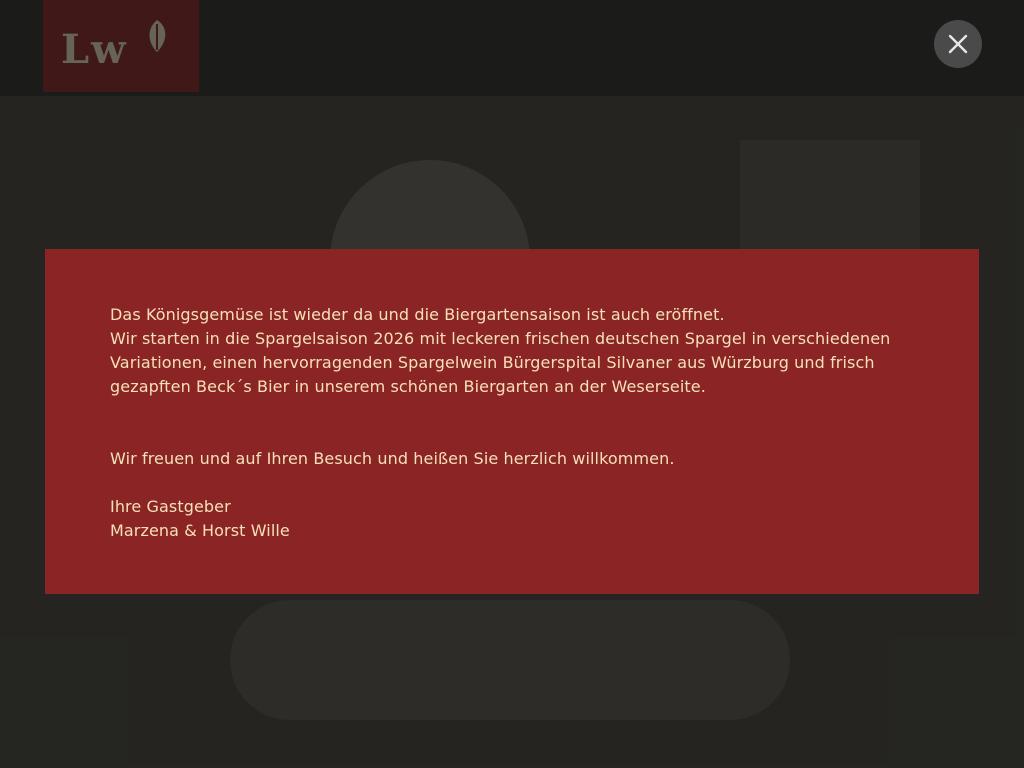  I want to click on close-icon, so click(958, 44).